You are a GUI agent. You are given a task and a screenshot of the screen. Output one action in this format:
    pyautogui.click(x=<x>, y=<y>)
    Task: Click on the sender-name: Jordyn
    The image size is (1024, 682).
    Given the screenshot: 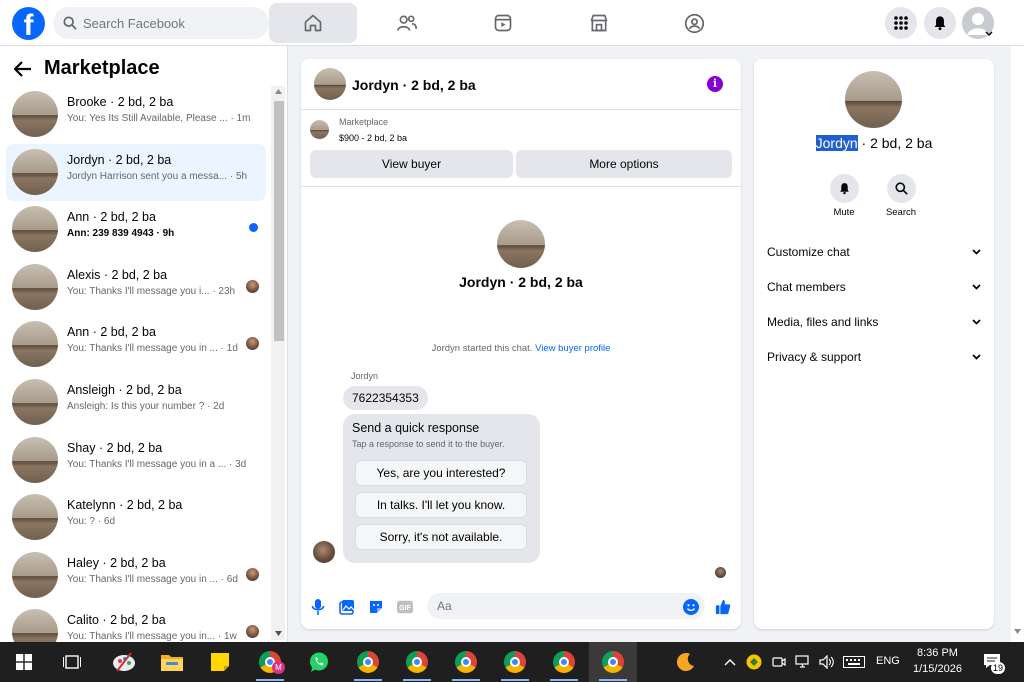 What is the action you would take?
    pyautogui.click(x=365, y=376)
    